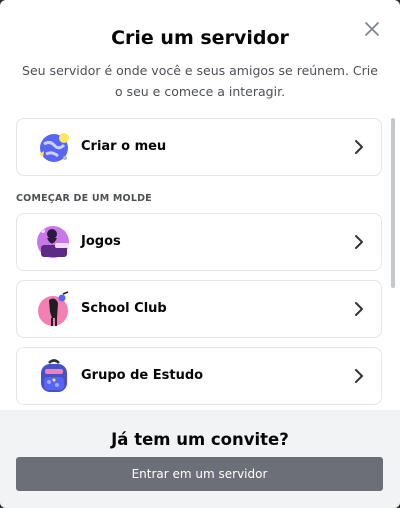  I want to click on gaming-icon, so click(53, 242).